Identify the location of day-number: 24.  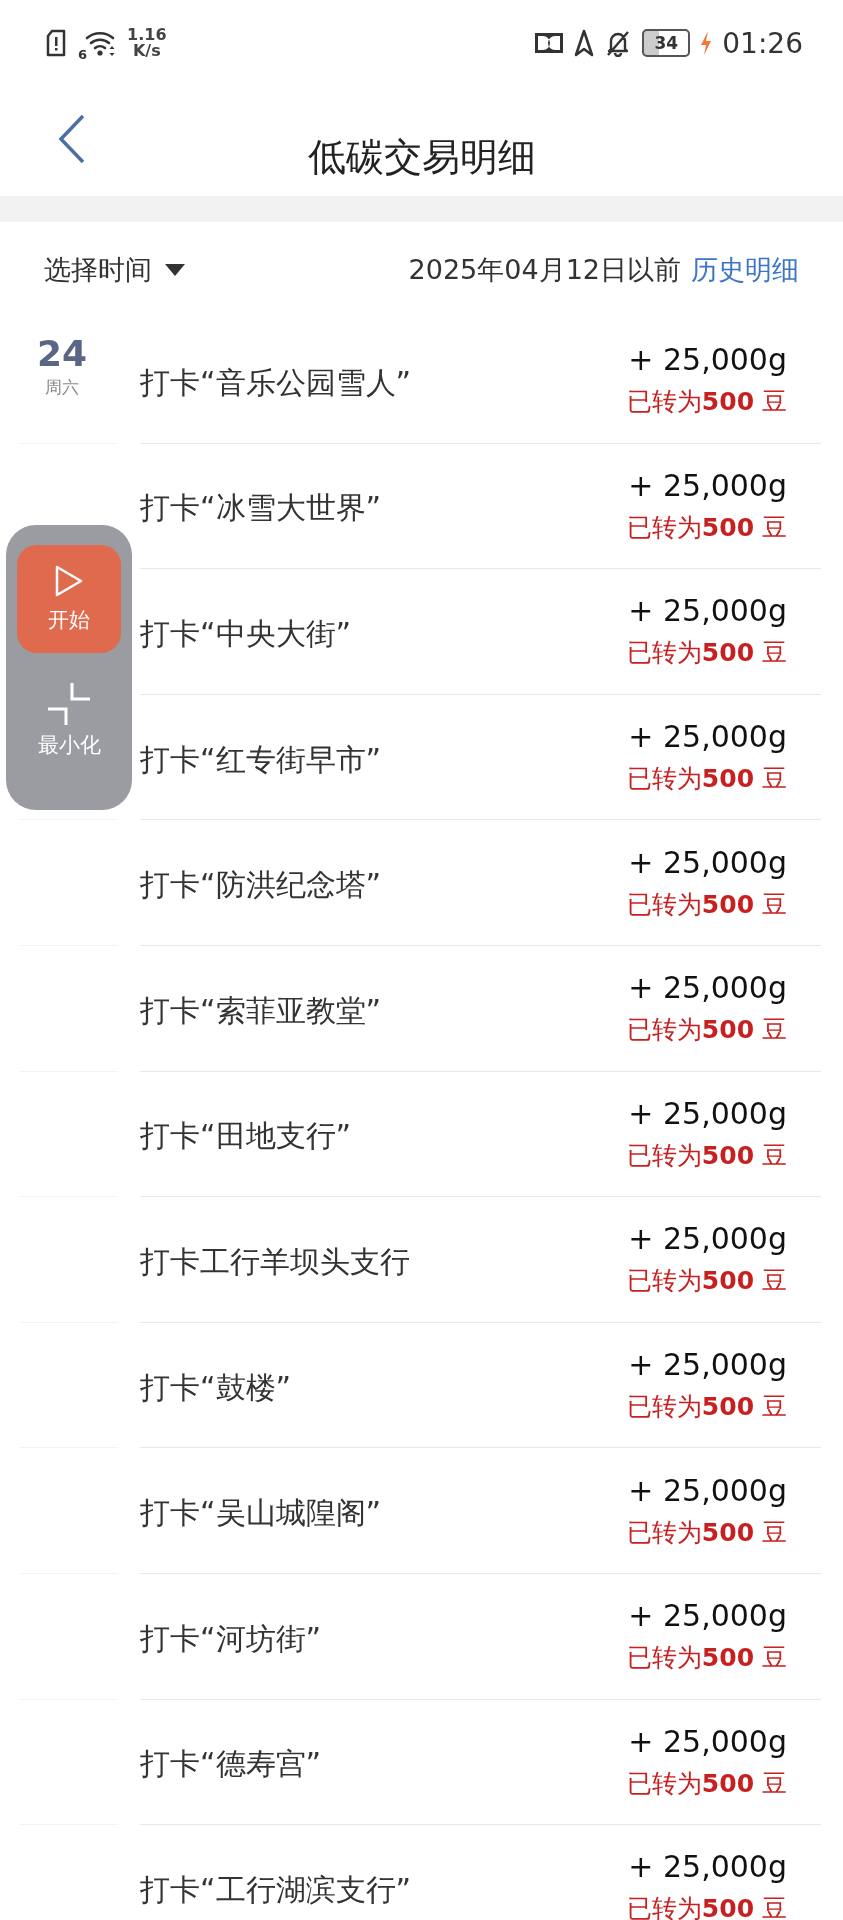
(62, 354).